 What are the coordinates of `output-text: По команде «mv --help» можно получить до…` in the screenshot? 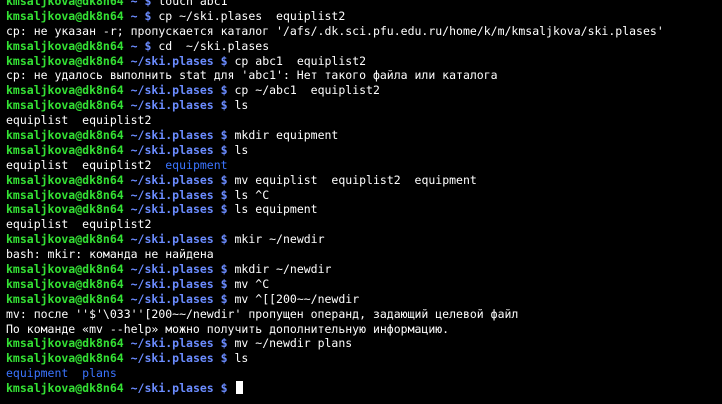 It's located at (228, 328).